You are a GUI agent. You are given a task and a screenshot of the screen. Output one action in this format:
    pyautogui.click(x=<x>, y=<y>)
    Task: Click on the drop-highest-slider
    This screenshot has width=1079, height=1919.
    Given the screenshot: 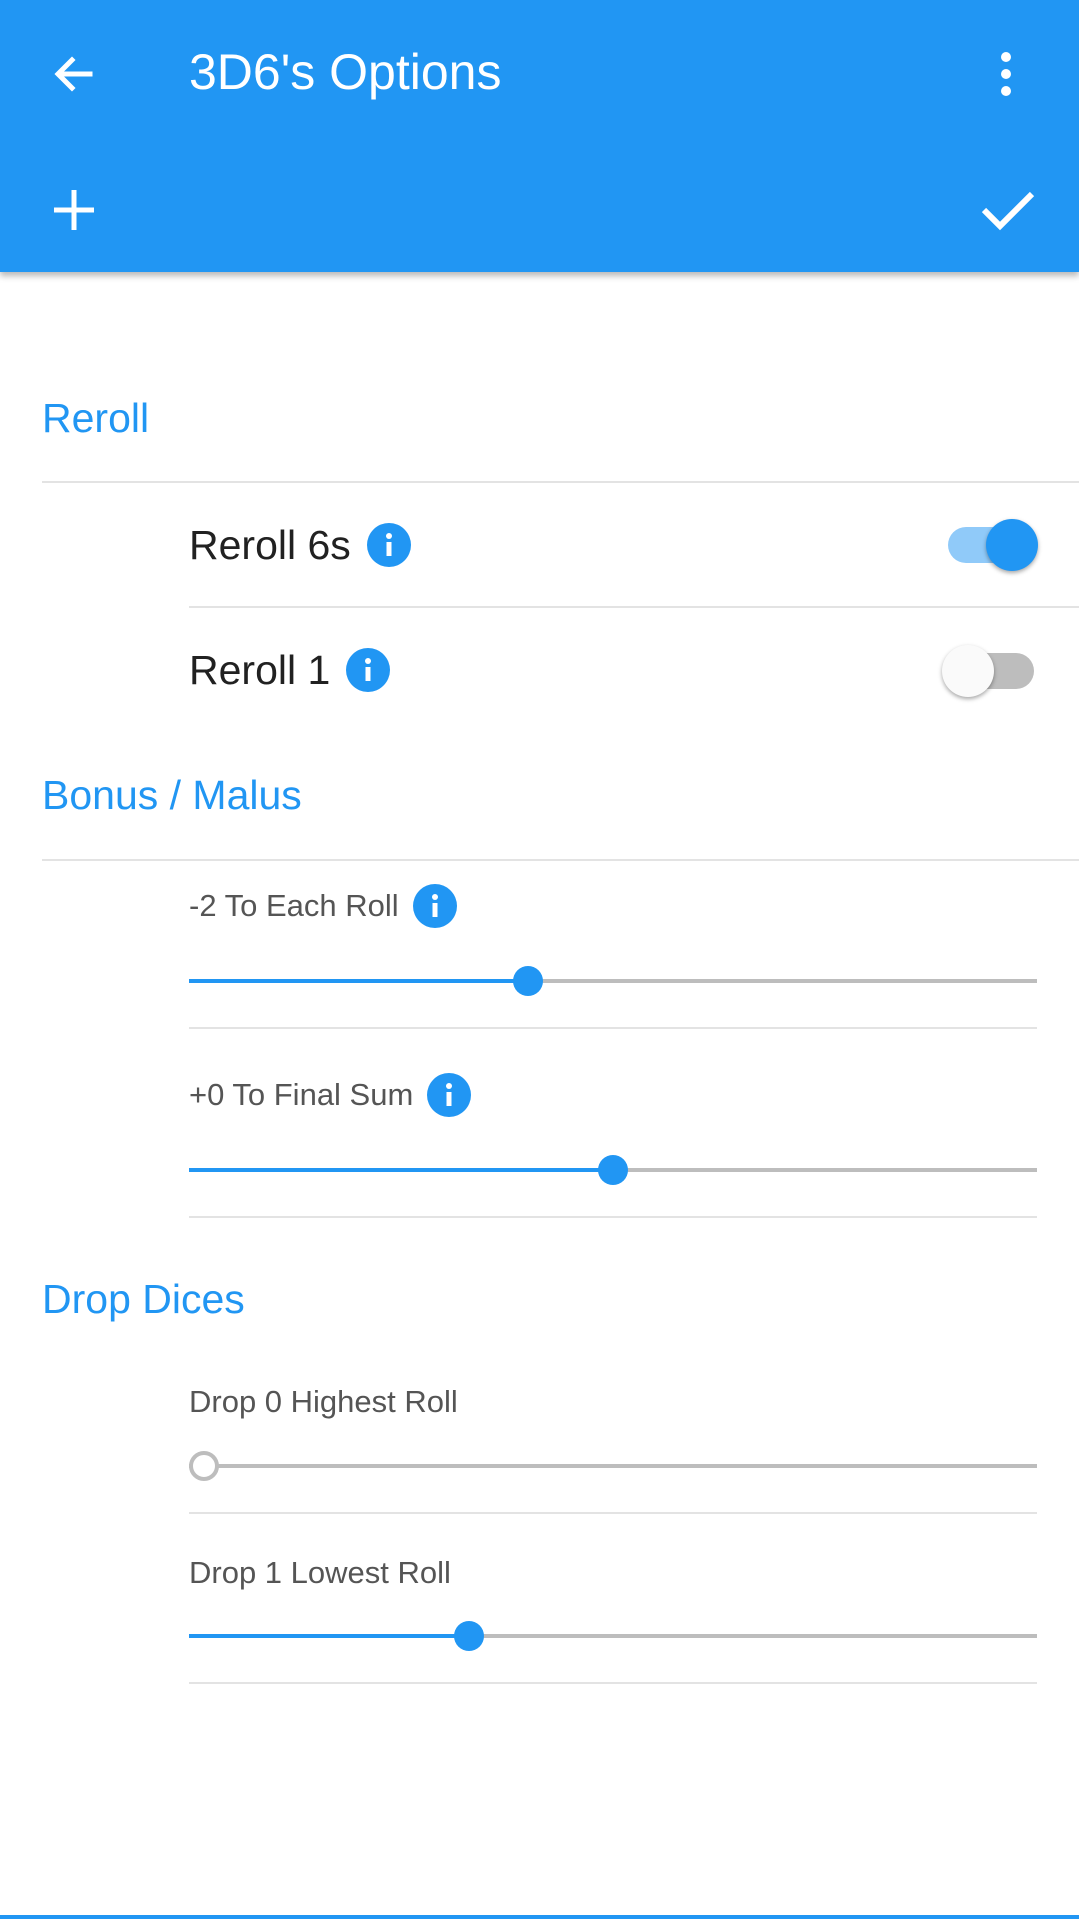 What is the action you would take?
    pyautogui.click(x=613, y=1466)
    